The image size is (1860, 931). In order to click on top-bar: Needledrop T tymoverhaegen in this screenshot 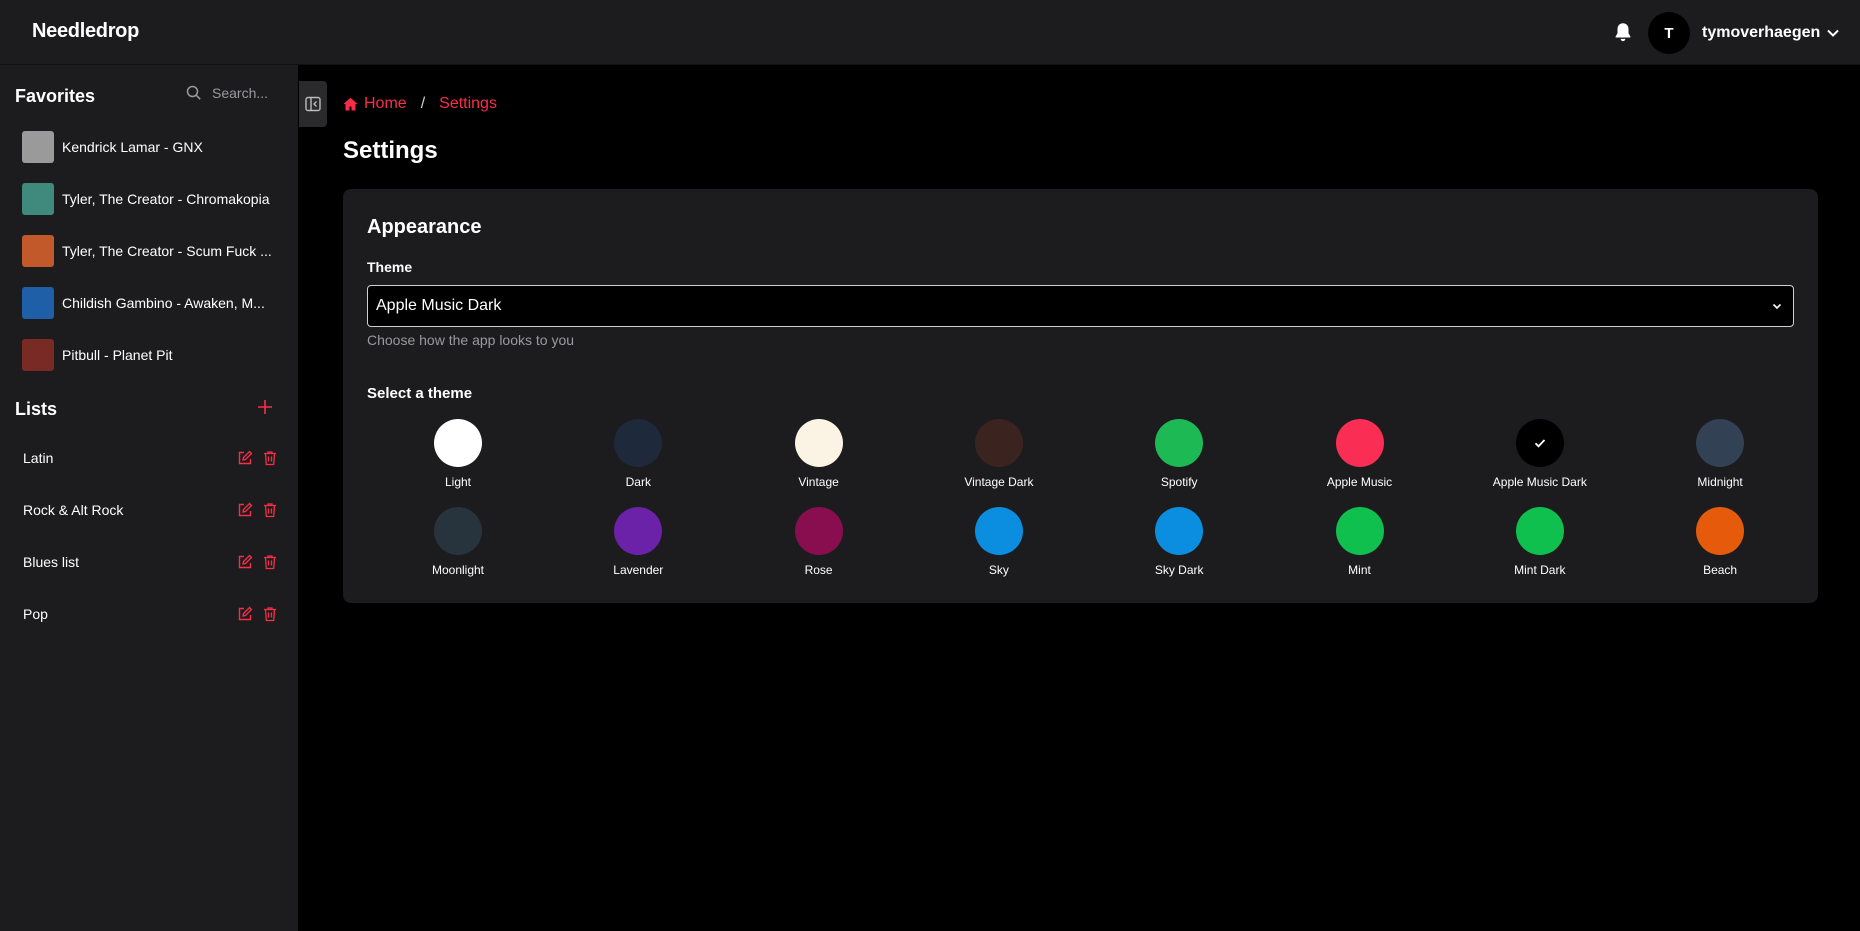, I will do `click(930, 32)`.